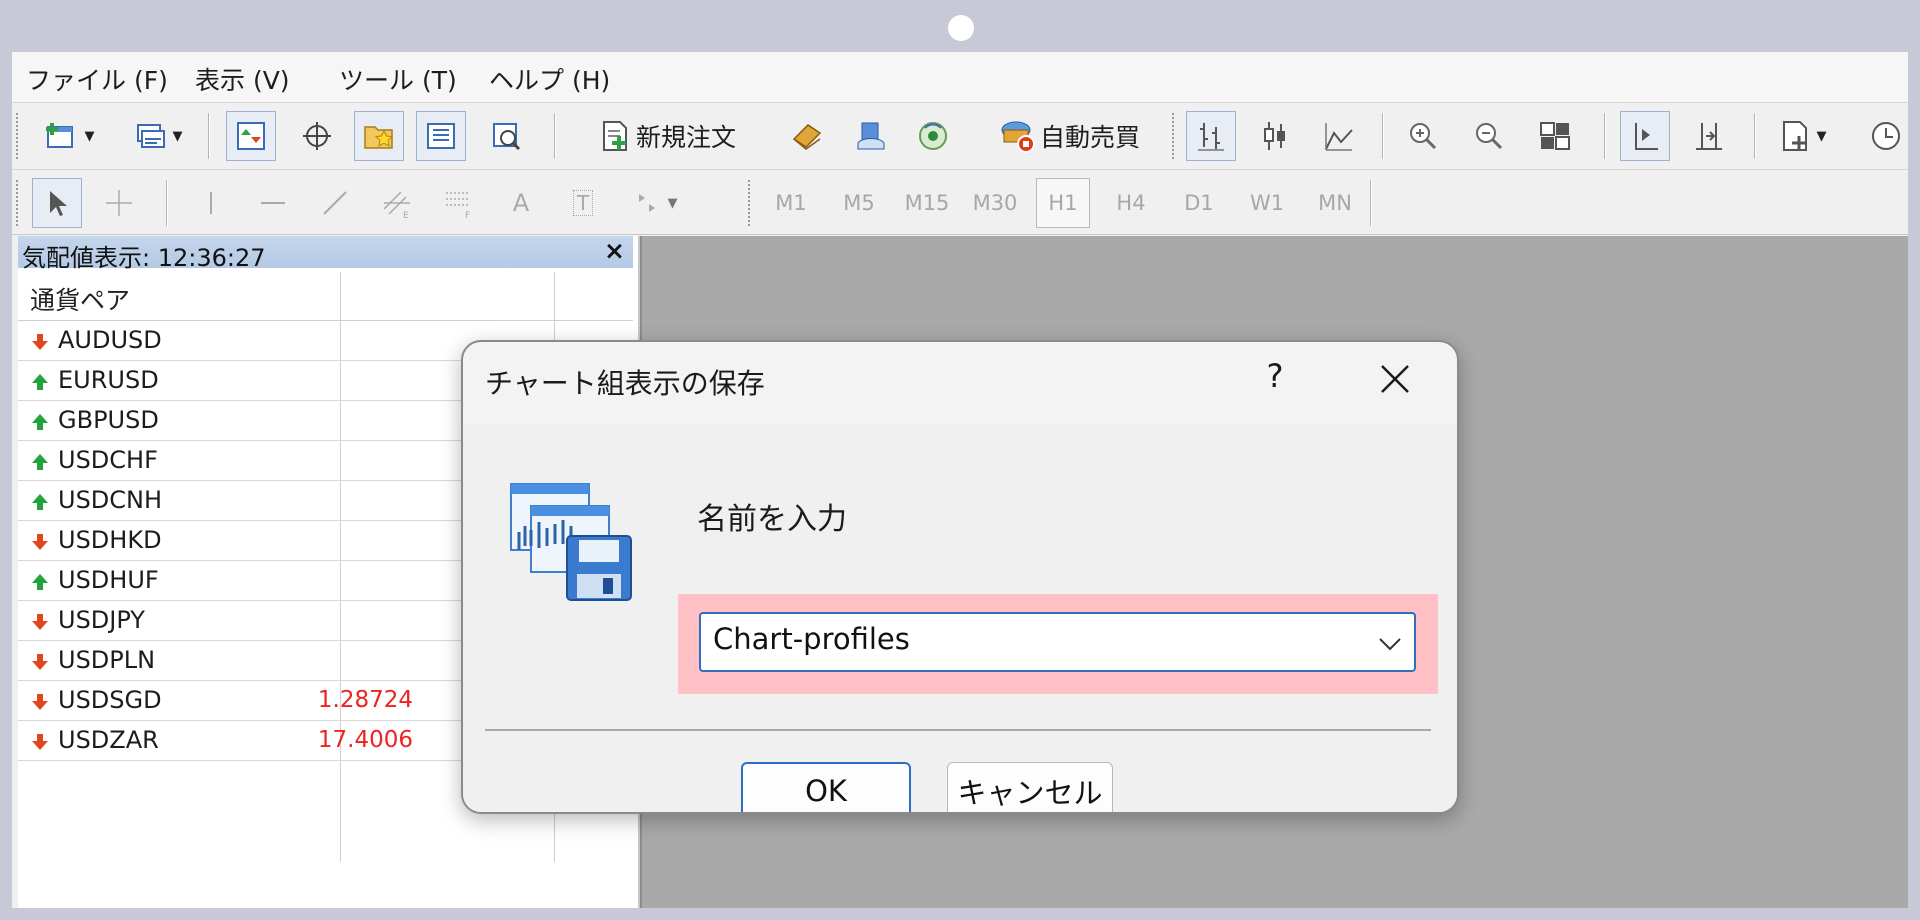 This screenshot has width=1920, height=920. I want to click on market-watch-title-bar: 気配値表示: 12:36:27 ×, so click(325, 254).